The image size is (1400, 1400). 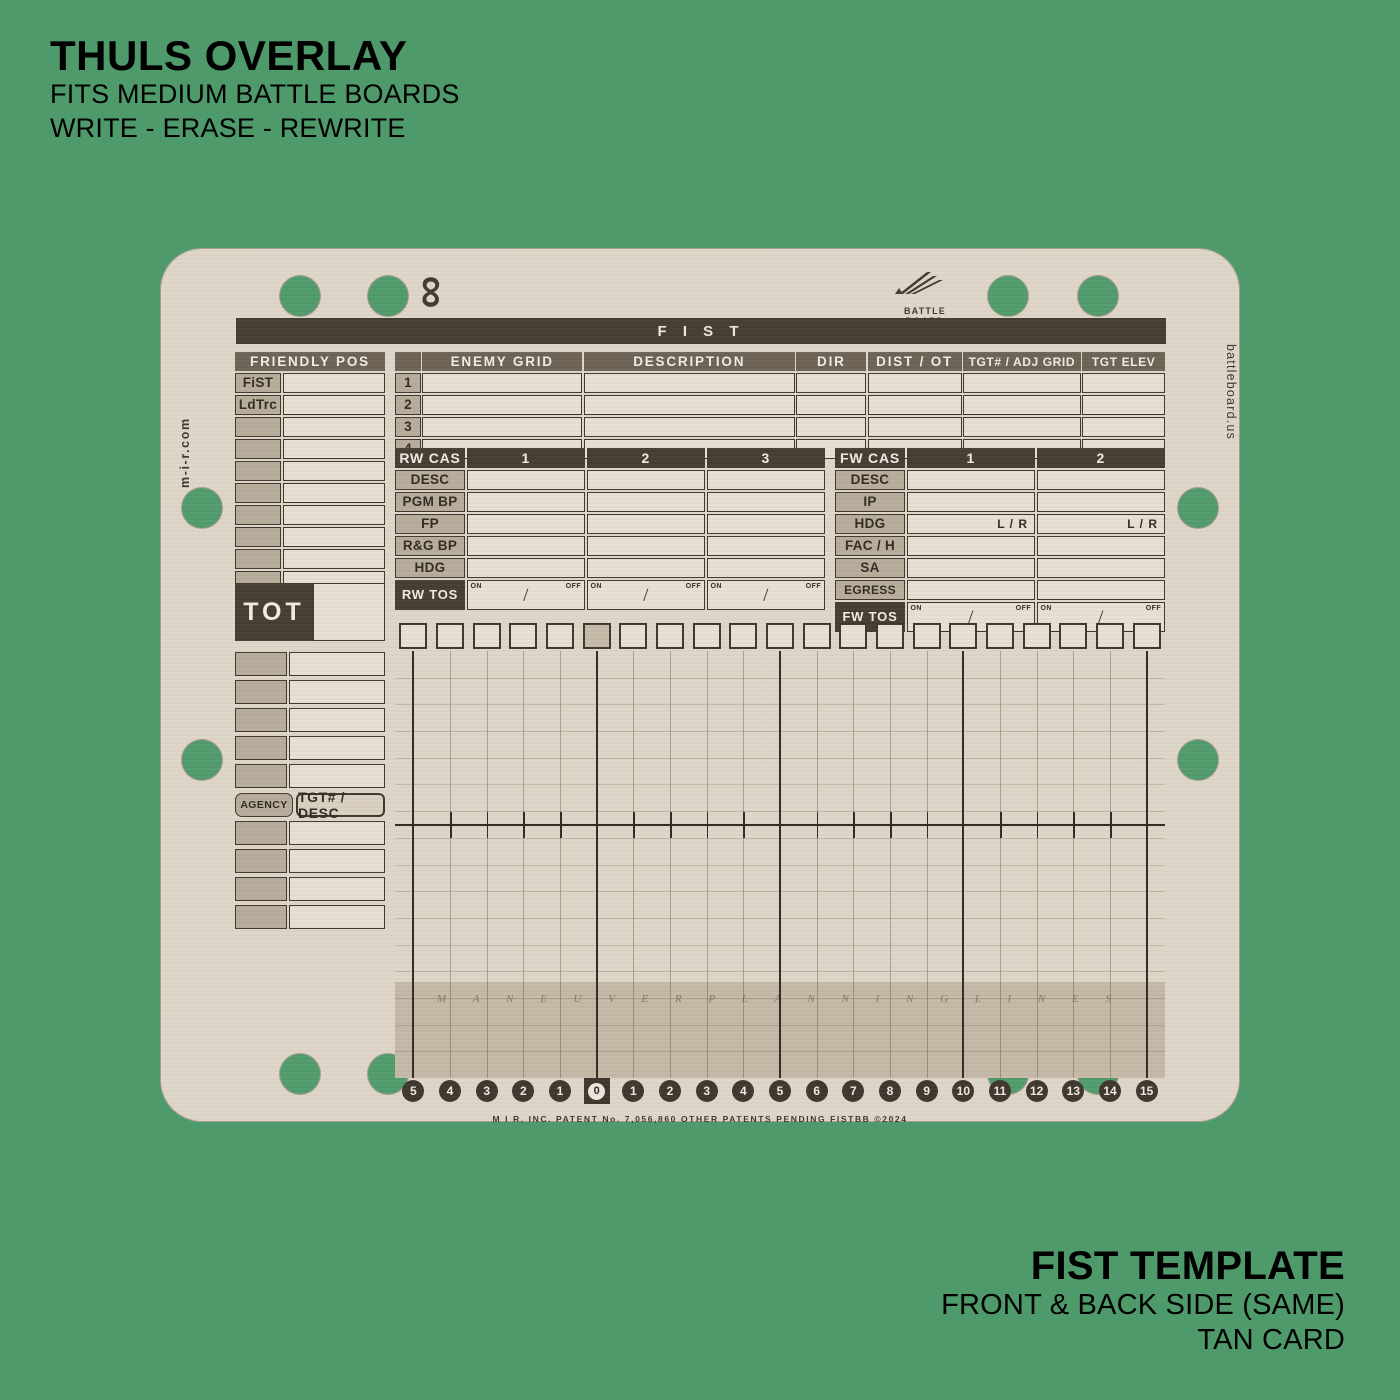 What do you see at coordinates (780, 1092) in the screenshot?
I see `distance-scale: 5 4 3 2 1 0 1 2 3 4 5 6 7 8 9 10 11 12 13 14 15` at bounding box center [780, 1092].